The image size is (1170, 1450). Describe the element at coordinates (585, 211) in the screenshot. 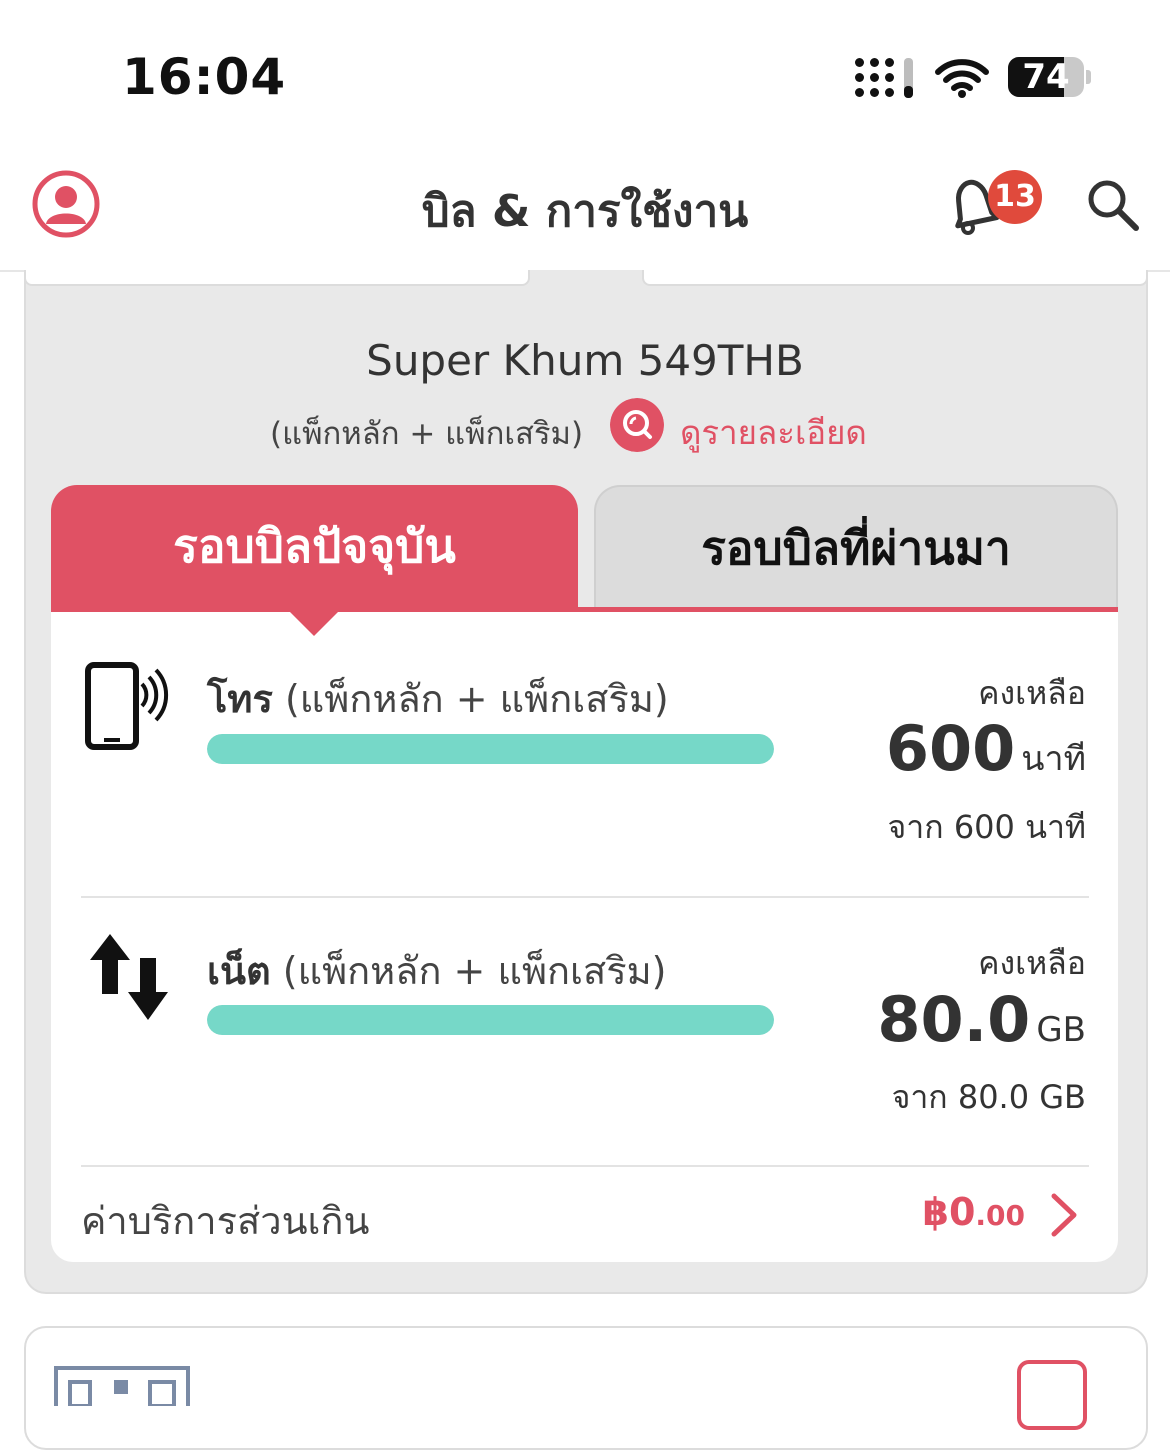

I see `app-header: บิล & การใช้งาน 13` at that location.